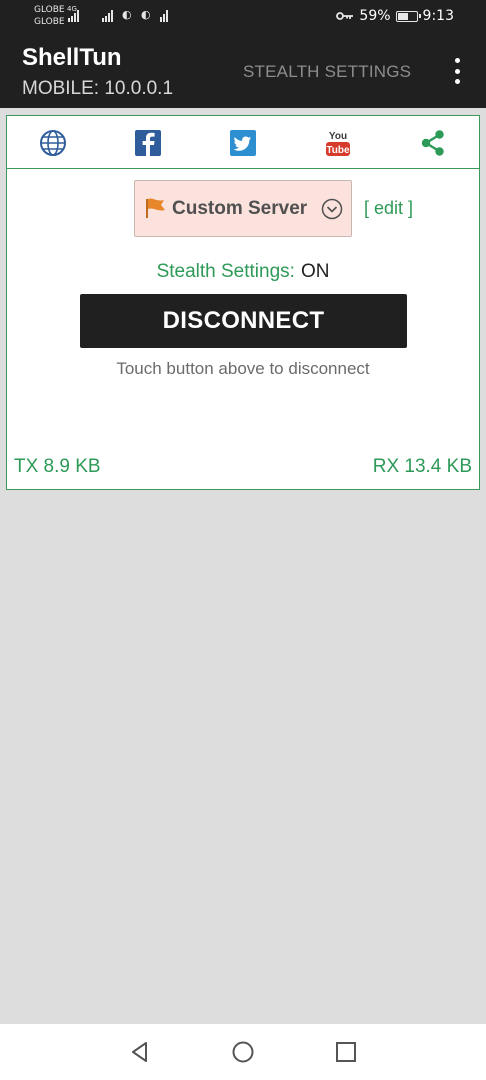 The height and width of the screenshot is (1080, 486). I want to click on battery-icon, so click(408, 16).